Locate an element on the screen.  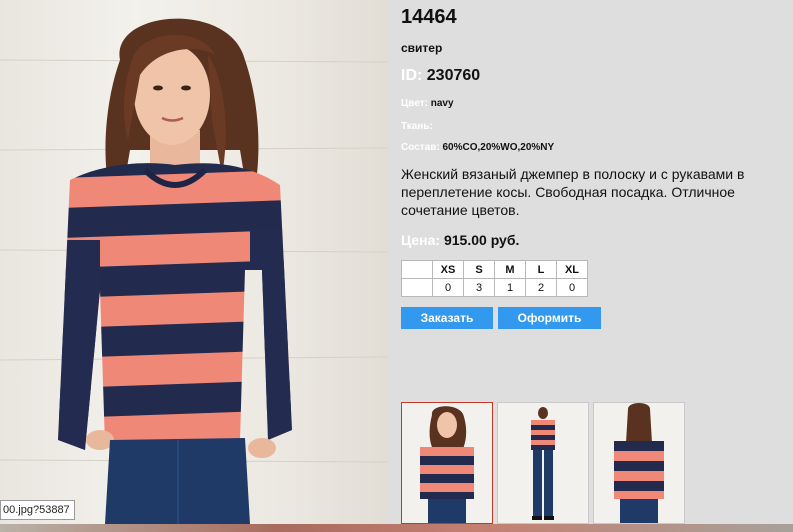
qty-s: 3 is located at coordinates (479, 287).